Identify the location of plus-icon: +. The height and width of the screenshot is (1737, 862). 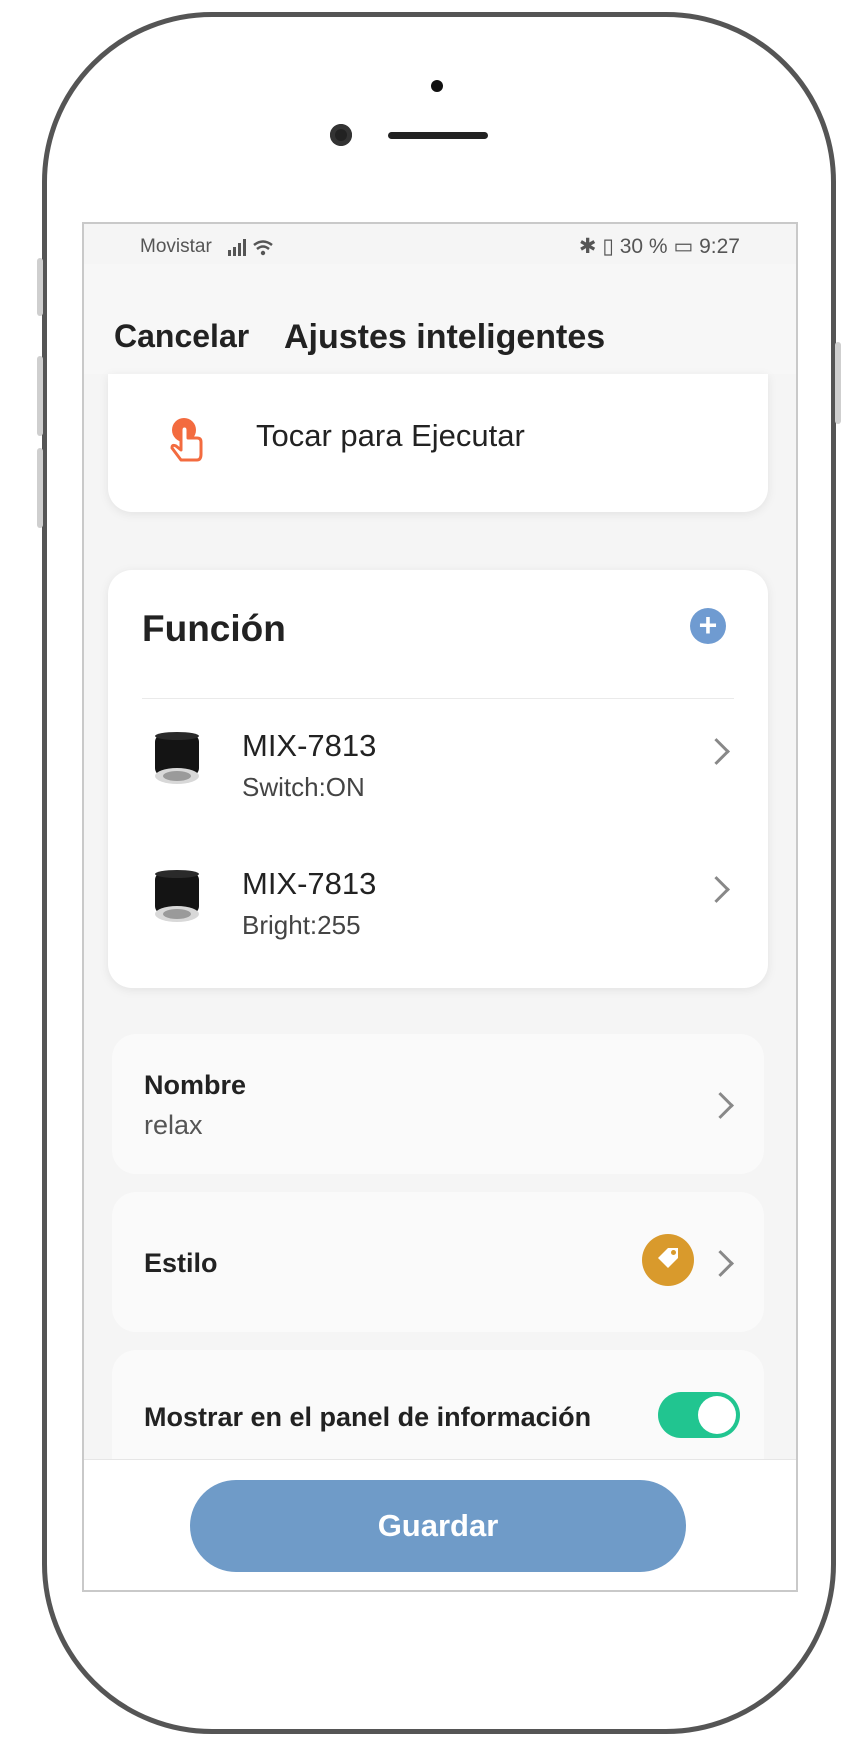
(708, 626).